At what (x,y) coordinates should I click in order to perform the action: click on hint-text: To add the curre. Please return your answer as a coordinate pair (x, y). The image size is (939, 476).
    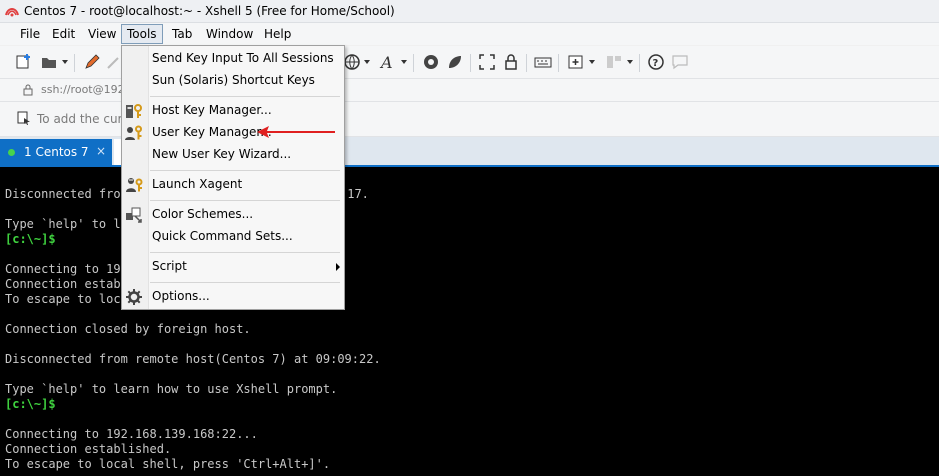
    Looking at the image, I should click on (86, 119).